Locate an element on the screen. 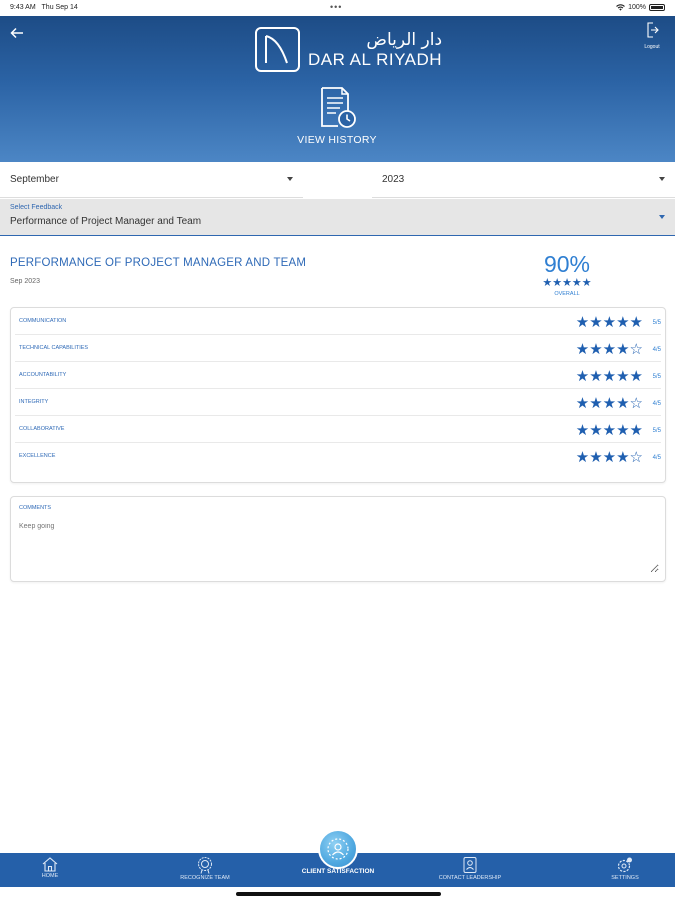 This screenshot has height=900, width=675. feedback-date: Sep 2023 is located at coordinates (25, 281).